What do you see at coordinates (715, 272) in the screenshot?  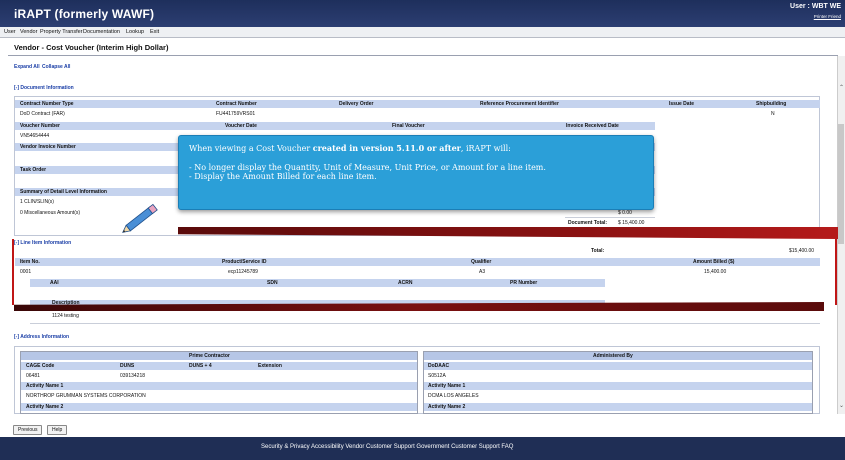 I see `amount-billed-value: 15,400.00` at bounding box center [715, 272].